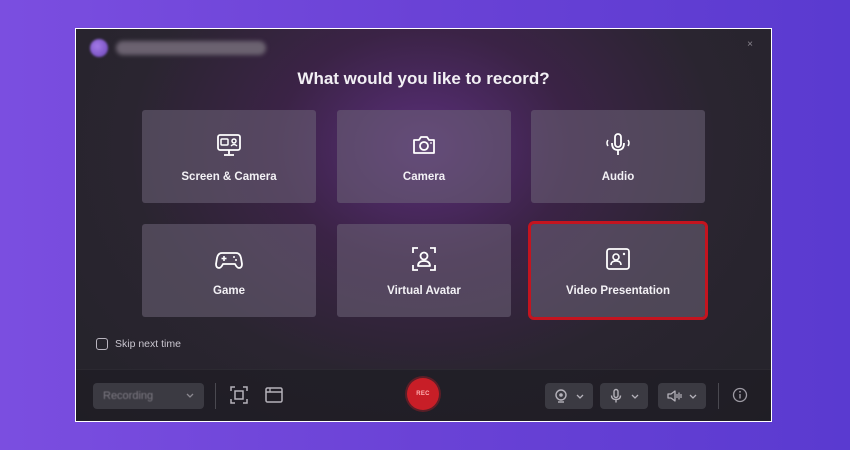  I want to click on camera-icon, so click(424, 144).